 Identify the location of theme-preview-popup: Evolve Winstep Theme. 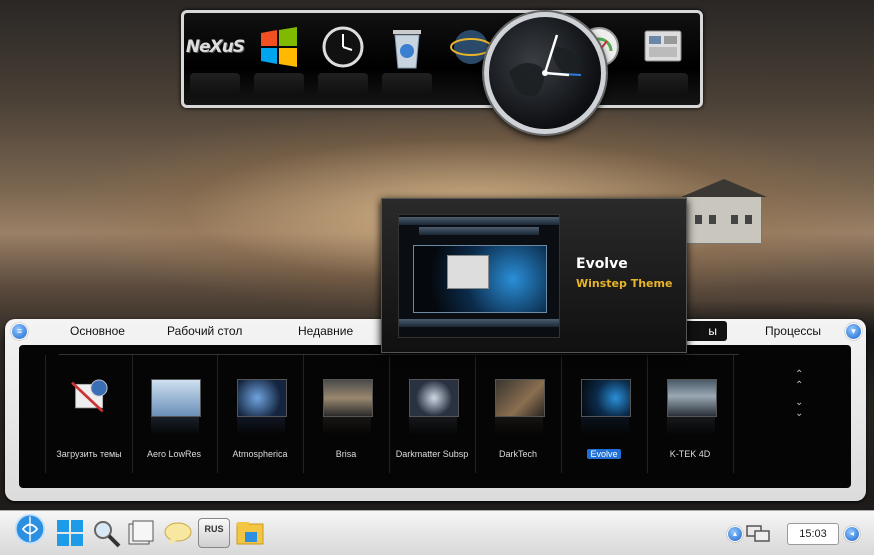
(534, 275).